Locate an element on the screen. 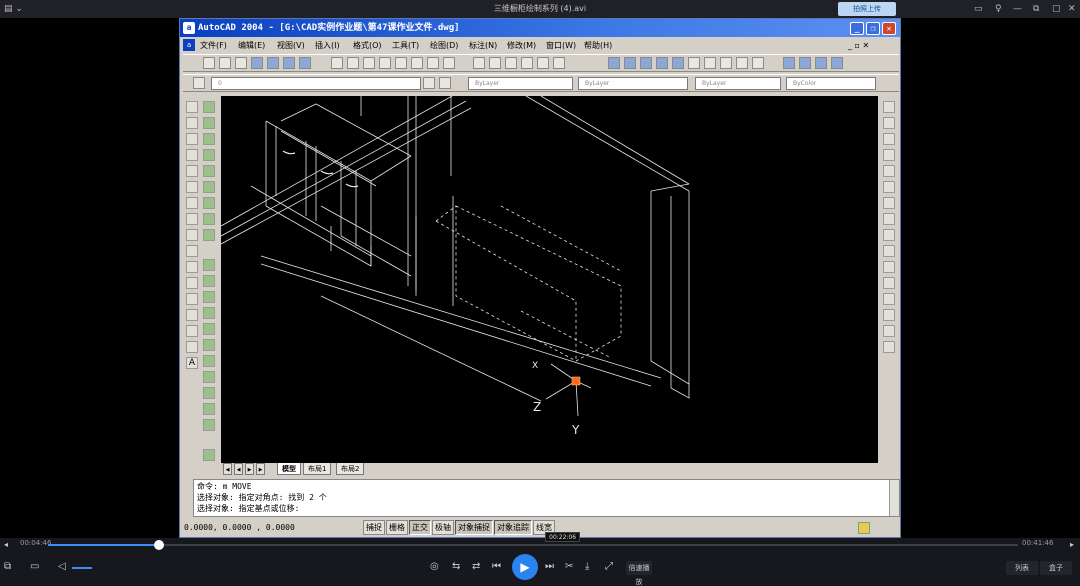 The image size is (1080, 586). break-icon is located at coordinates (889, 283).